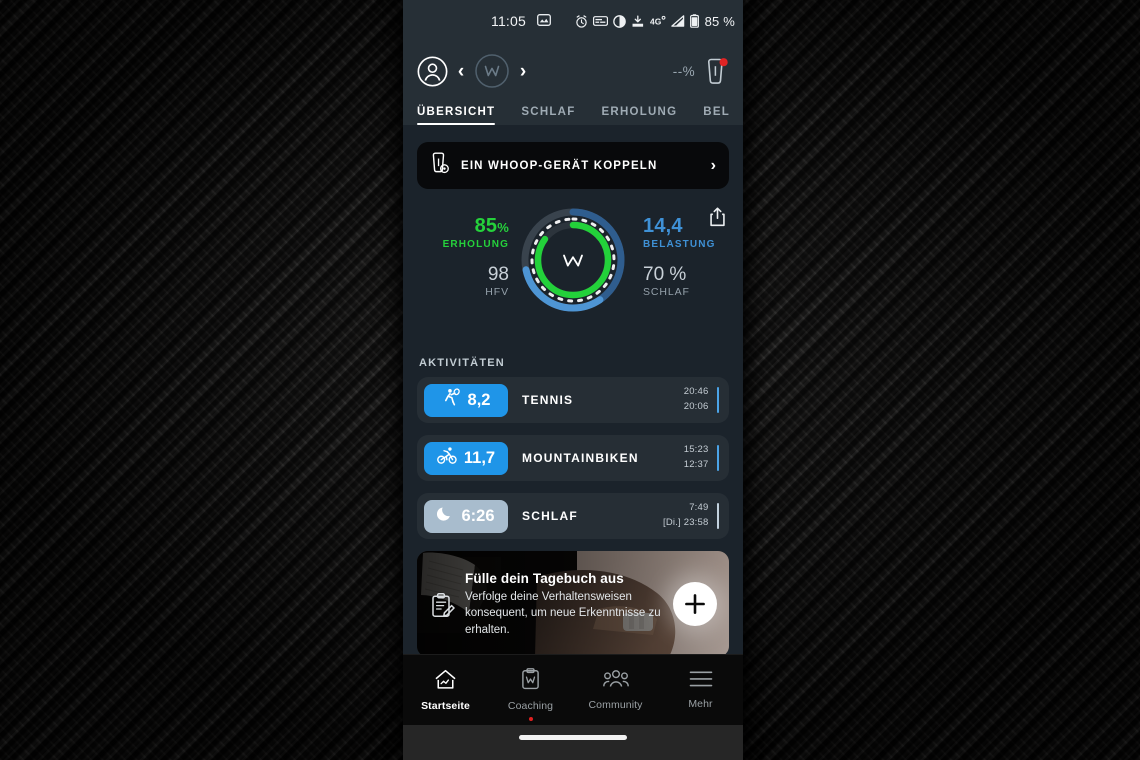  I want to click on nav-item-startseite: Startseite, so click(445, 690).